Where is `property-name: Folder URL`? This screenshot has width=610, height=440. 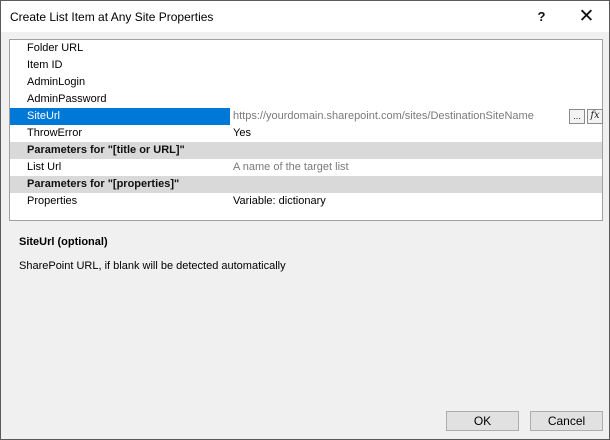 property-name: Folder URL is located at coordinates (55, 48).